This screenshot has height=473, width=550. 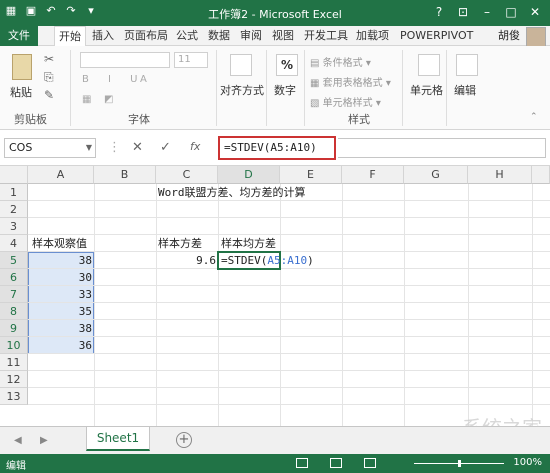 I want to click on page-layout-view-icon, so click(x=336, y=463).